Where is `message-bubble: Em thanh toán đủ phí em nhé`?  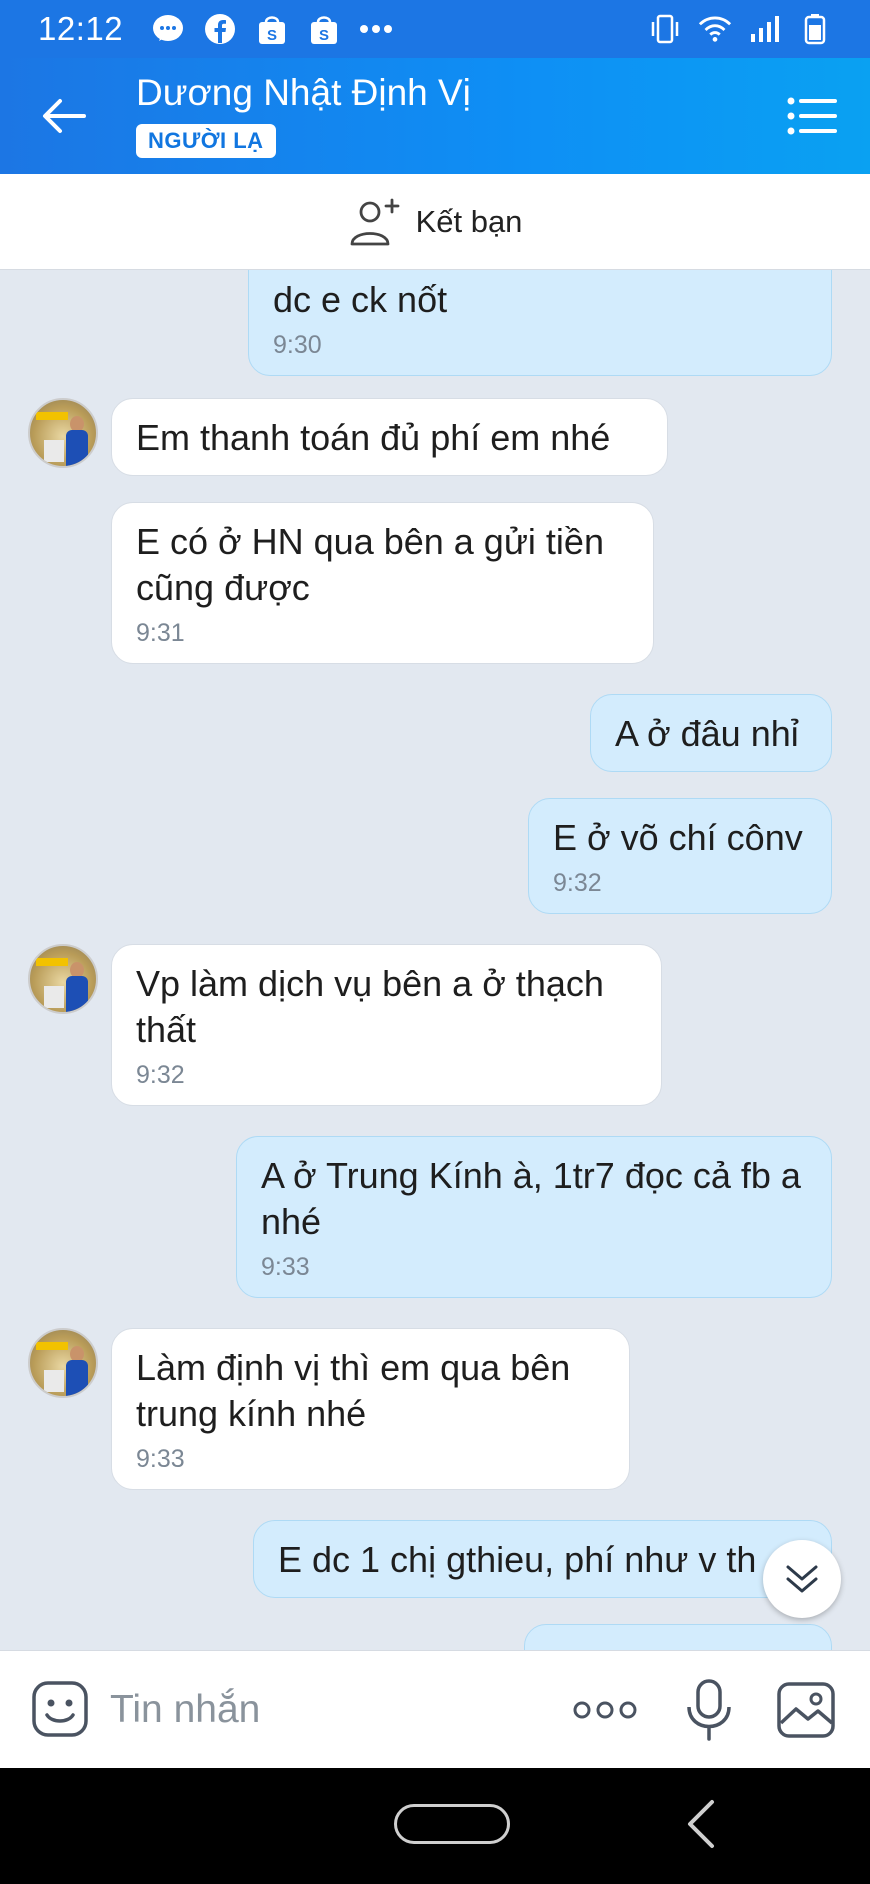 message-bubble: Em thanh toán đủ phí em nhé is located at coordinates (389, 437).